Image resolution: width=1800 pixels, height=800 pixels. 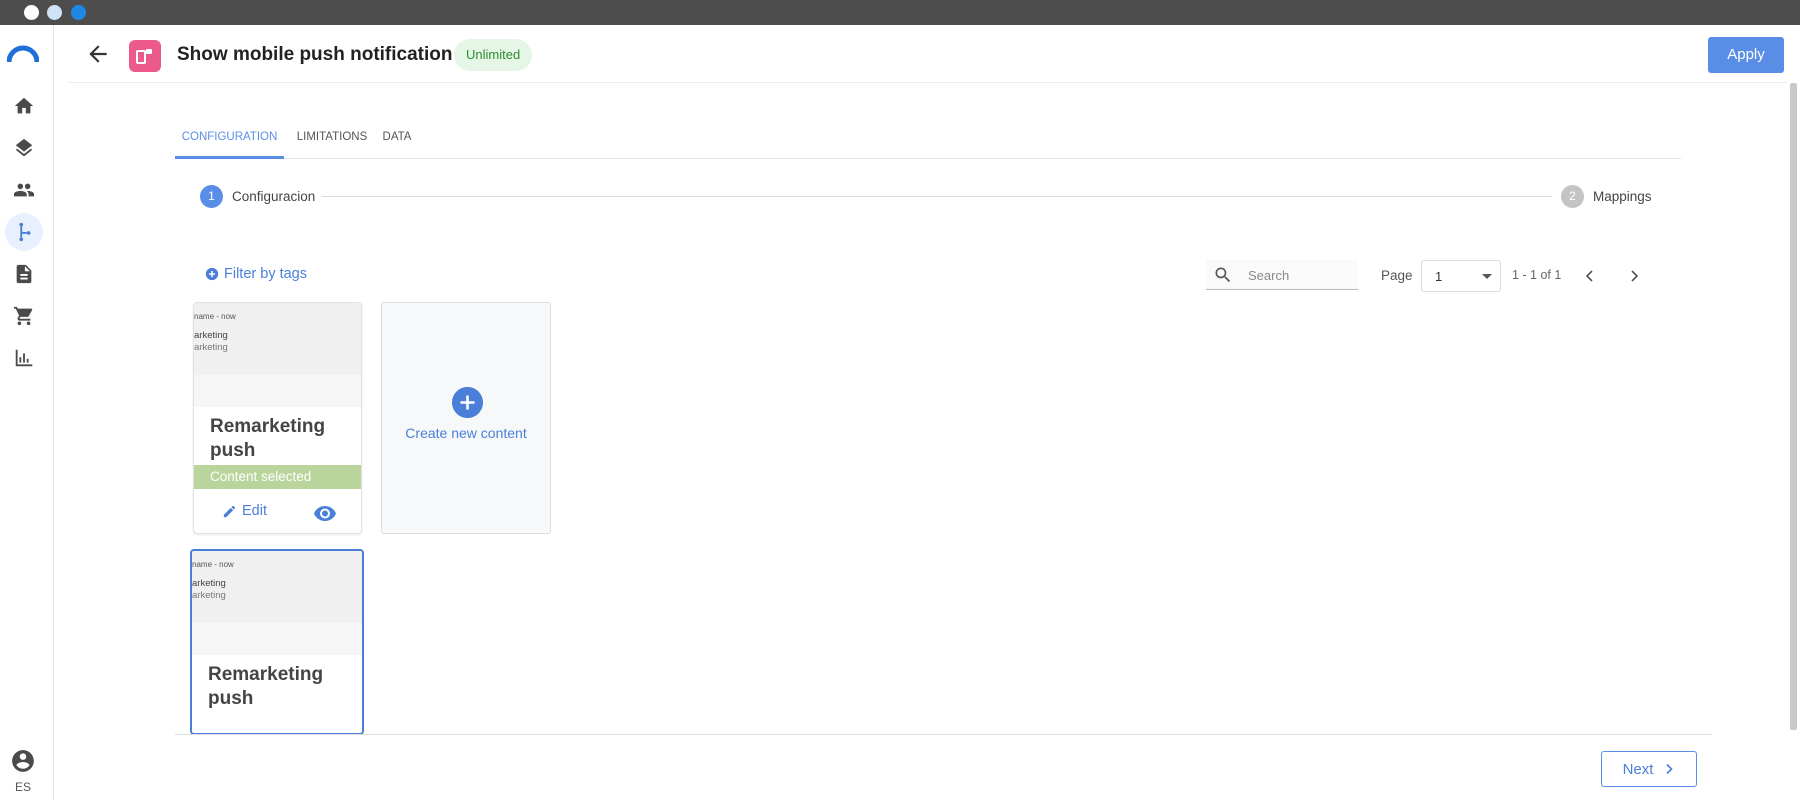 I want to click on nav-documents, so click(x=24, y=274).